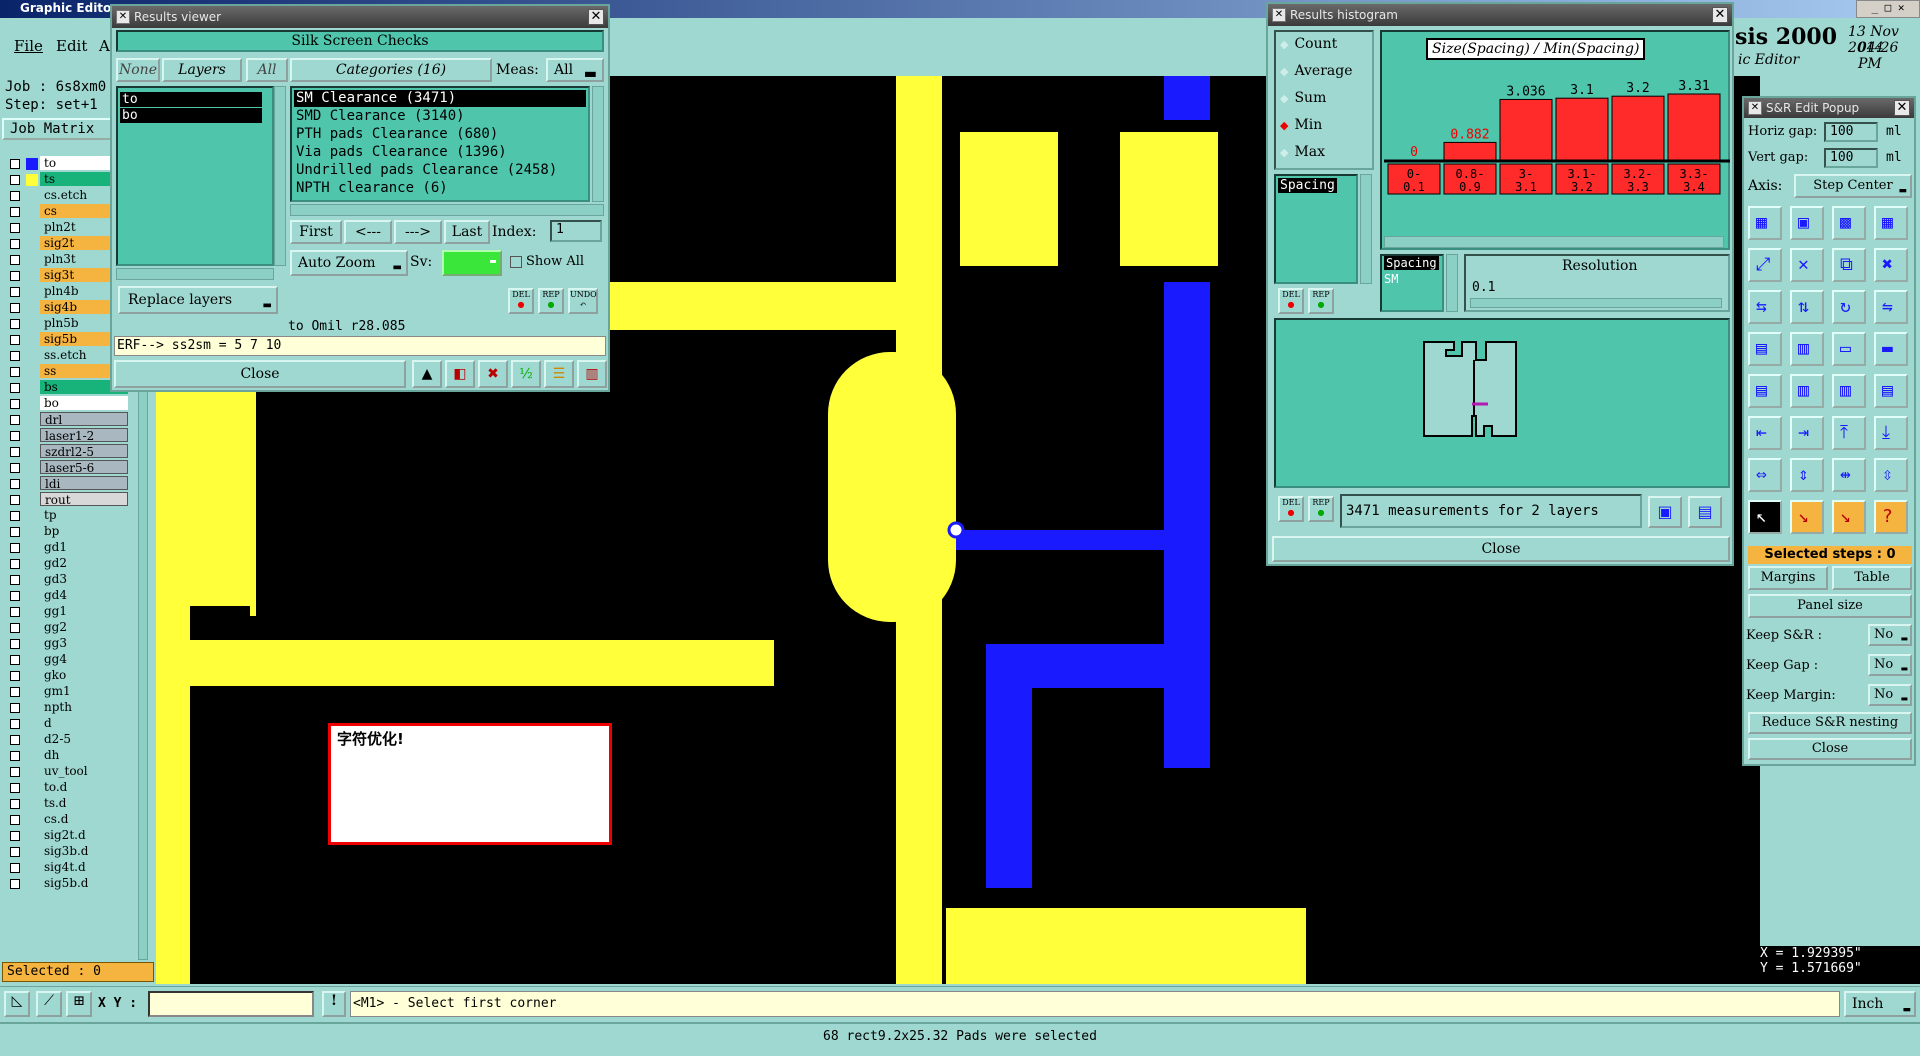 The image size is (1920, 1056). Describe the element at coordinates (67, 579) in the screenshot. I see `layer-row: gd3` at that location.